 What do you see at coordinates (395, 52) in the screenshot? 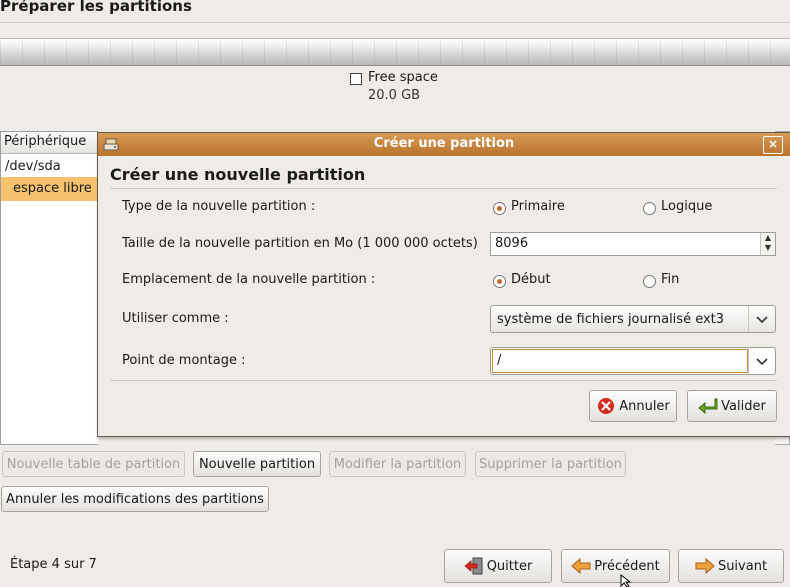
I see `disk-usage-bar` at bounding box center [395, 52].